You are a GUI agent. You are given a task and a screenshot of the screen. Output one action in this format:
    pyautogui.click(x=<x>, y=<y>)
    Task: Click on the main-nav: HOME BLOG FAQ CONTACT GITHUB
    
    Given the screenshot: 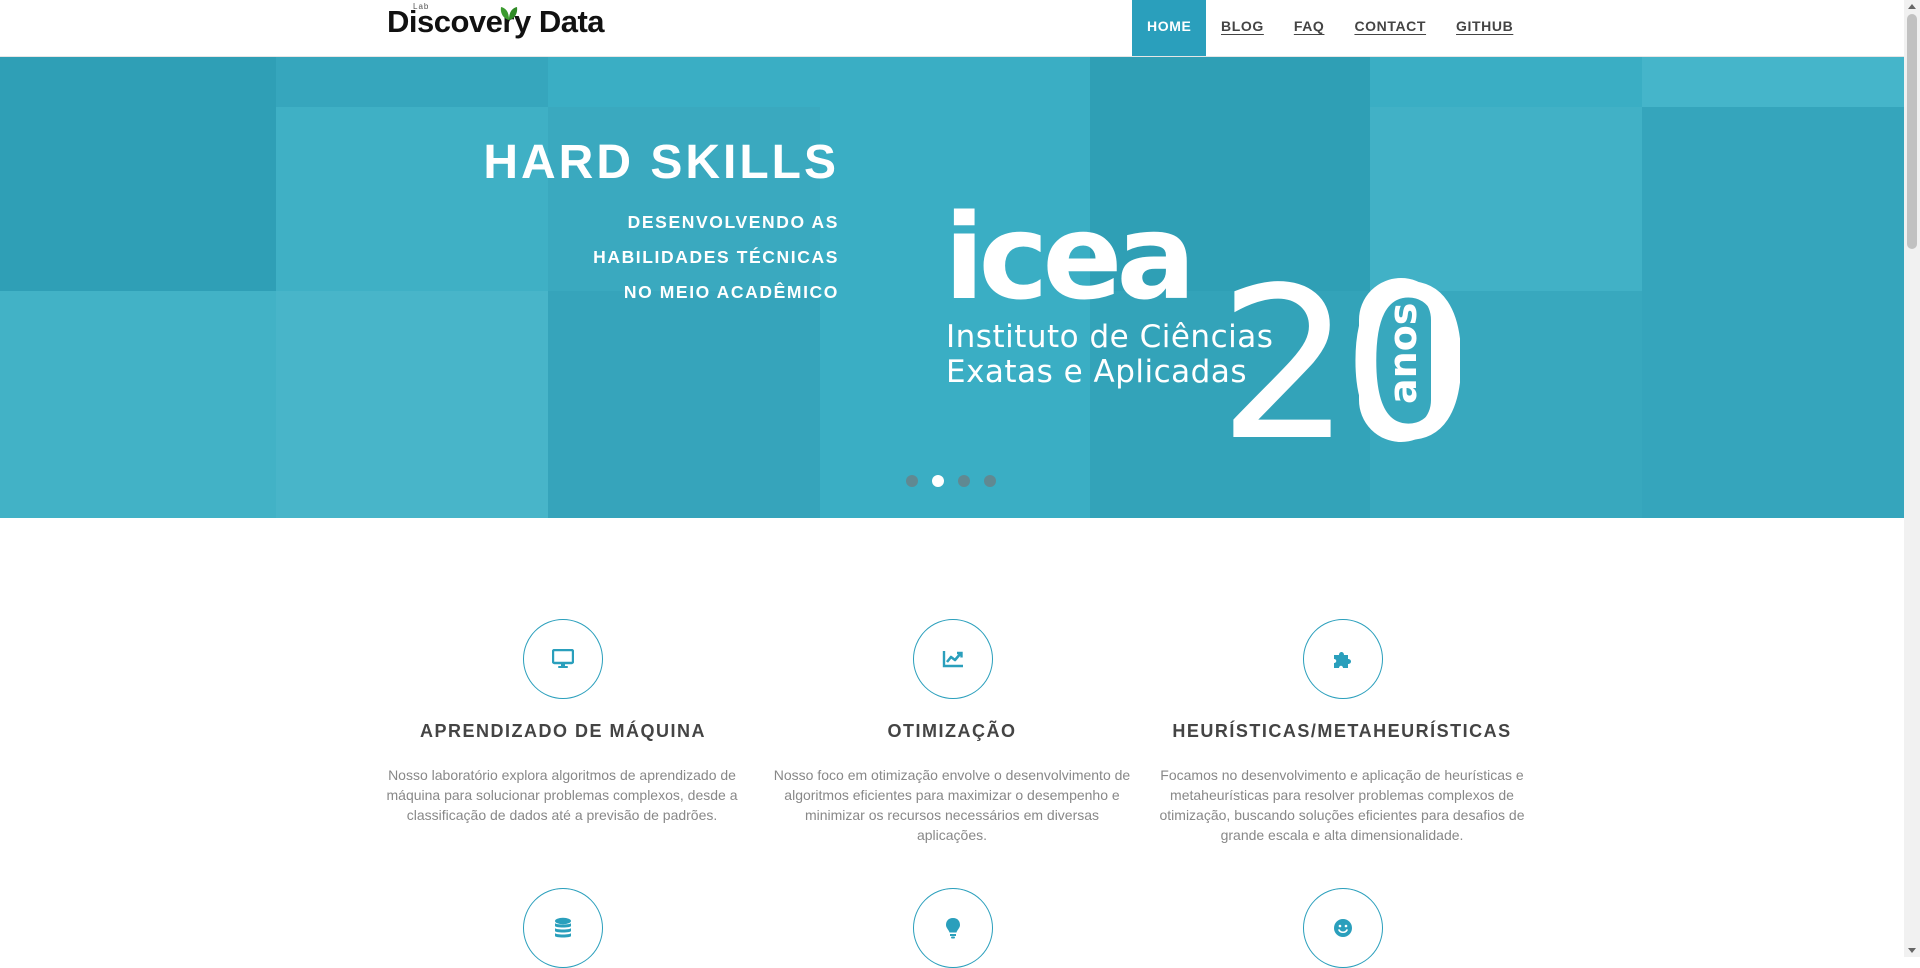 What is the action you would take?
    pyautogui.click(x=1330, y=28)
    